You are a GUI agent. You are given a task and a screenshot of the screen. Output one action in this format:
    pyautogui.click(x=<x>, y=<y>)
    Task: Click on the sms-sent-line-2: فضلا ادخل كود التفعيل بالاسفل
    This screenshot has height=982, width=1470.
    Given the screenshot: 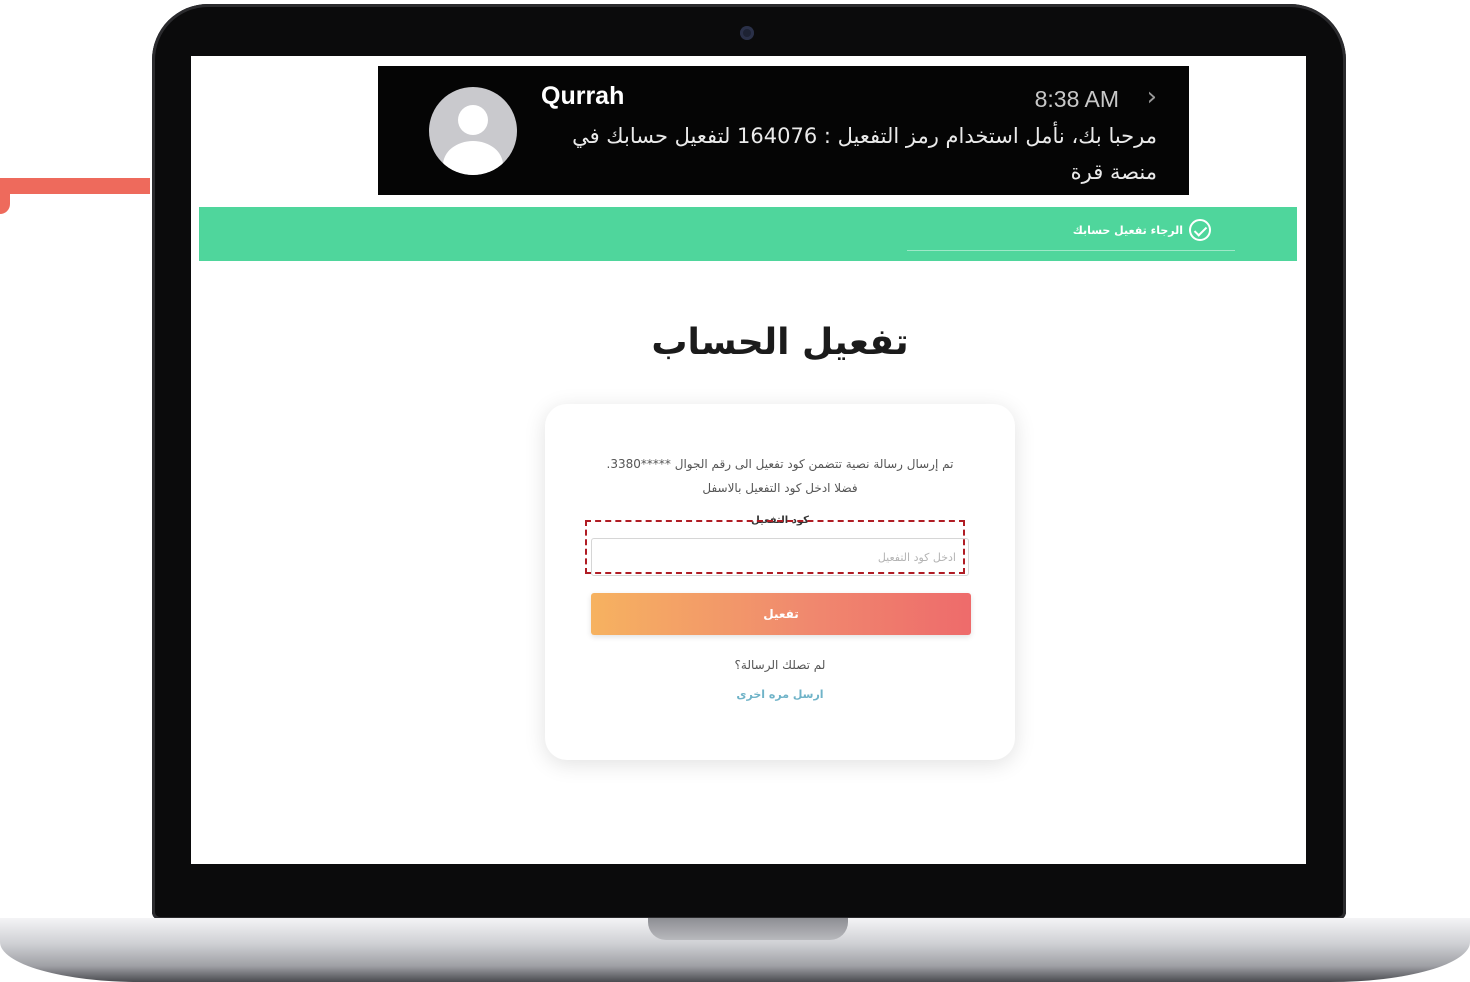 What is the action you would take?
    pyautogui.click(x=780, y=488)
    